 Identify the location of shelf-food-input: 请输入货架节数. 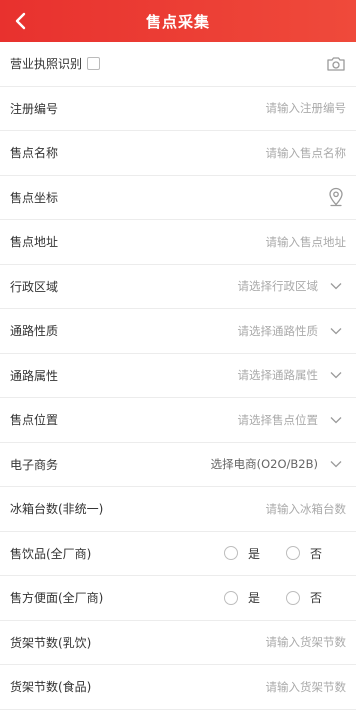
(306, 687).